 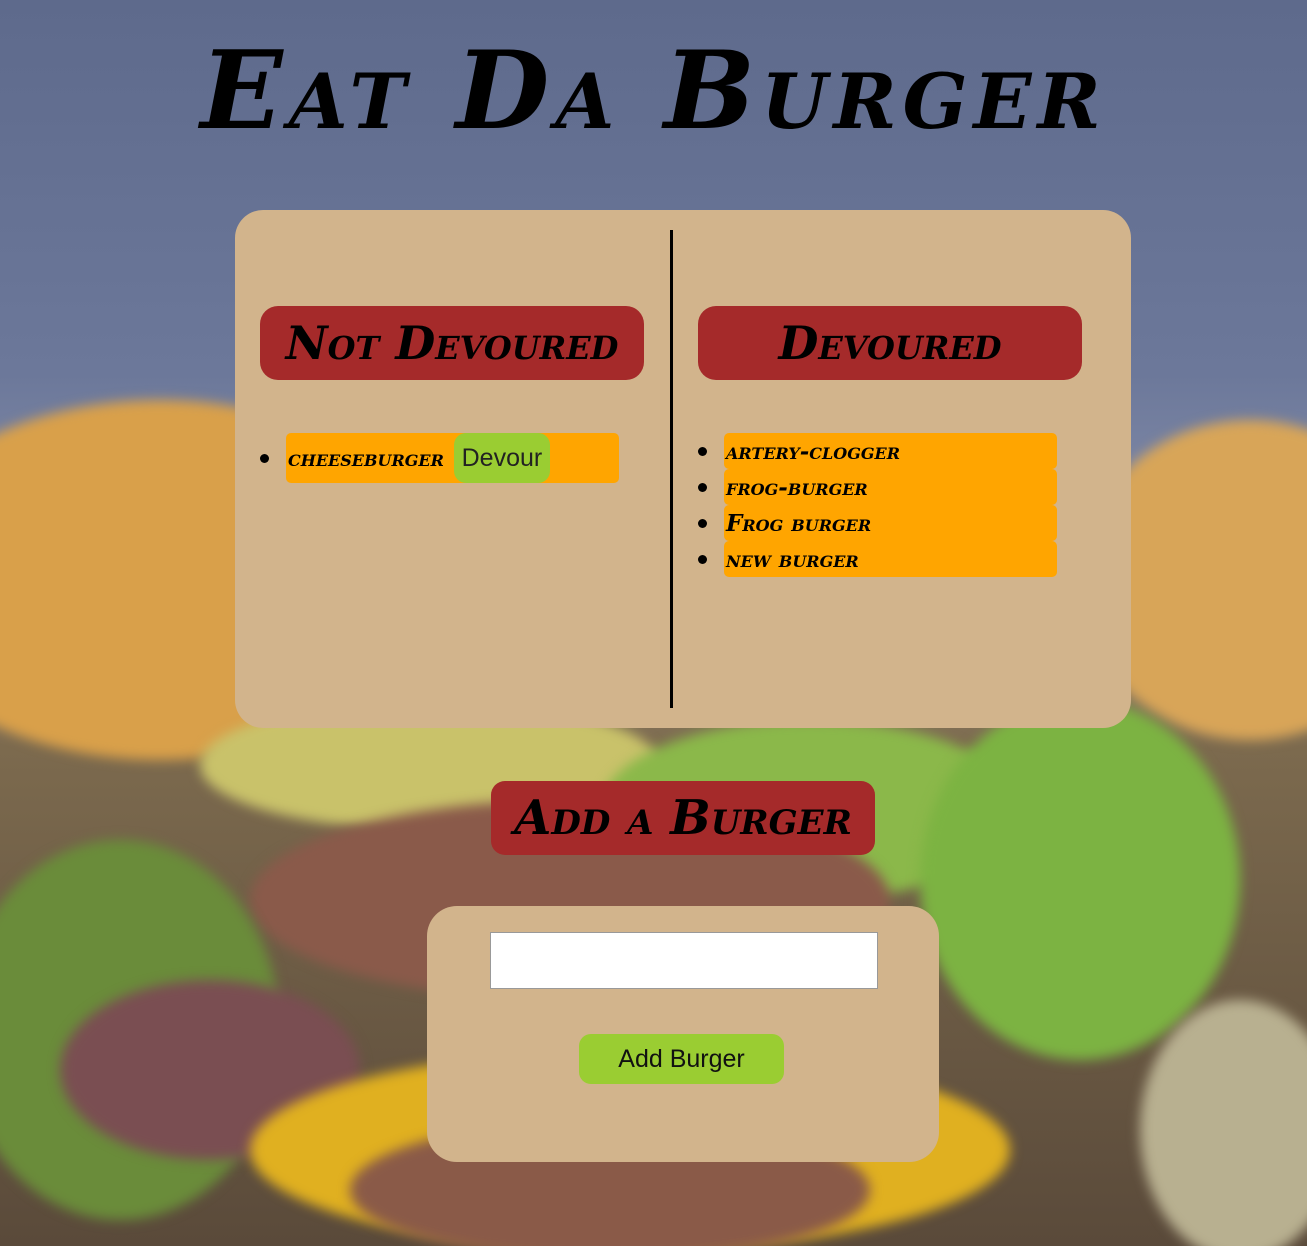 What do you see at coordinates (890, 523) in the screenshot?
I see `burger-item: Frog burger` at bounding box center [890, 523].